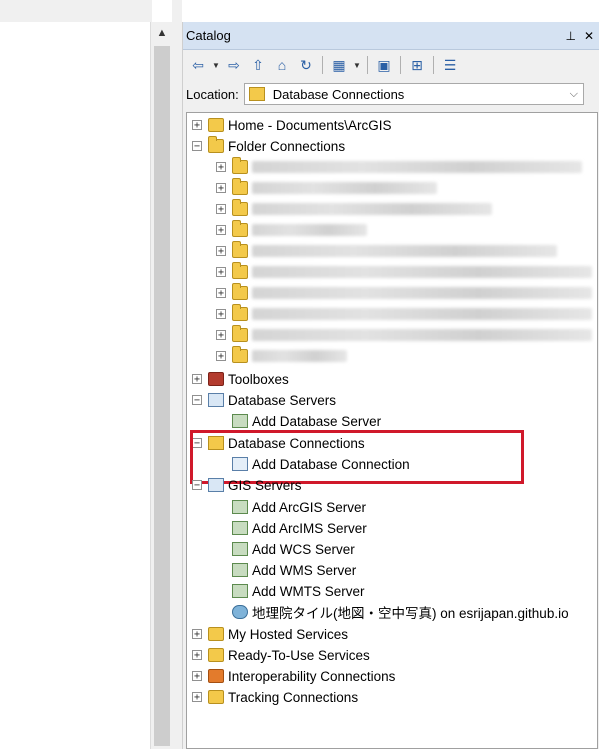 The width and height of the screenshot is (599, 749). Describe the element at coordinates (282, 65) in the screenshot. I see `home-icon: ⌂` at that location.